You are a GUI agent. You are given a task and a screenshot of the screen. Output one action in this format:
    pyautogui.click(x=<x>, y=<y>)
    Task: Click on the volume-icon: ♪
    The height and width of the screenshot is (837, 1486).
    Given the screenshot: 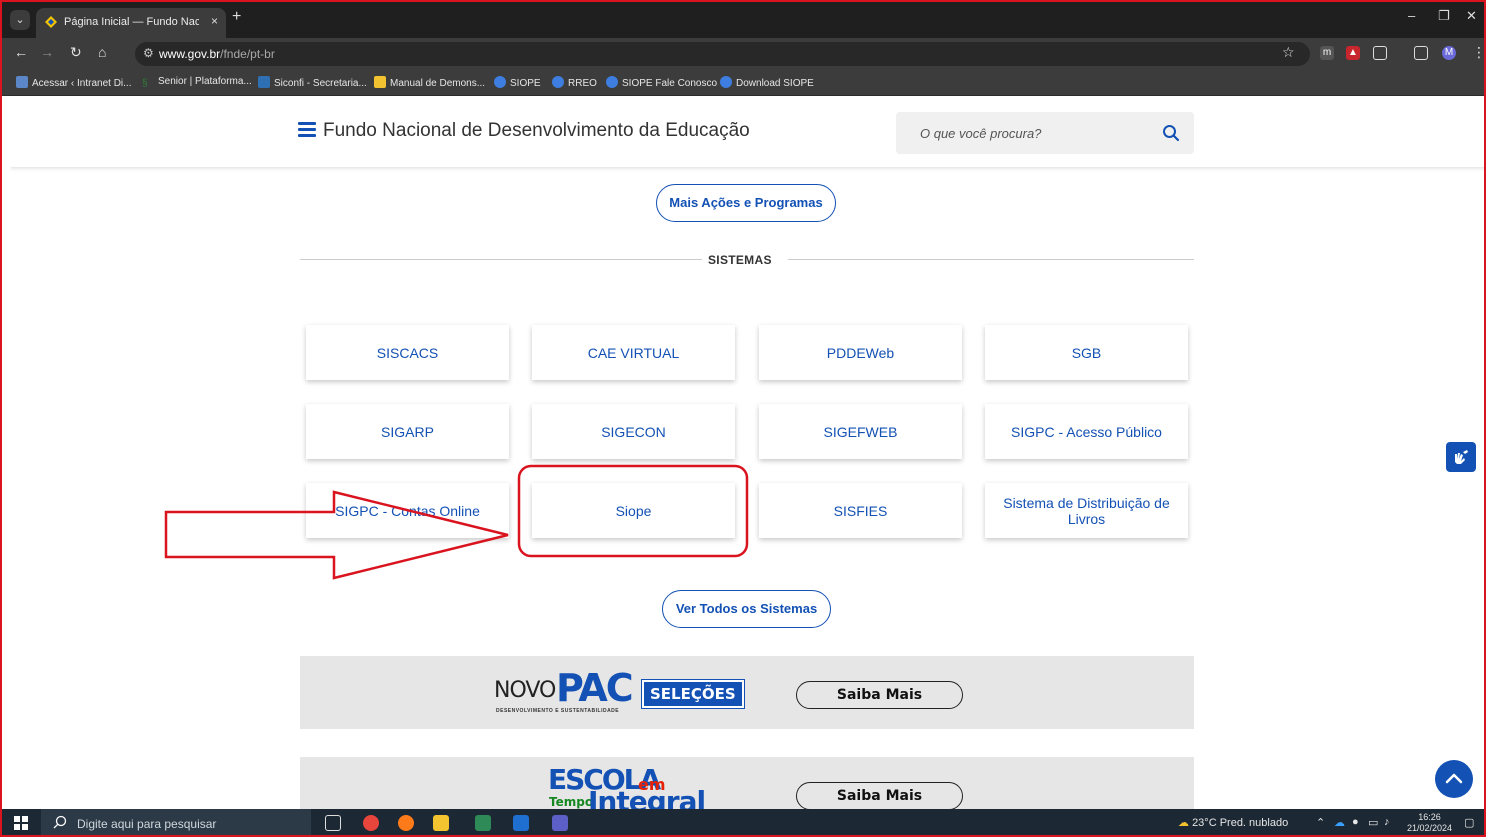 What is the action you would take?
    pyautogui.click(x=1387, y=822)
    